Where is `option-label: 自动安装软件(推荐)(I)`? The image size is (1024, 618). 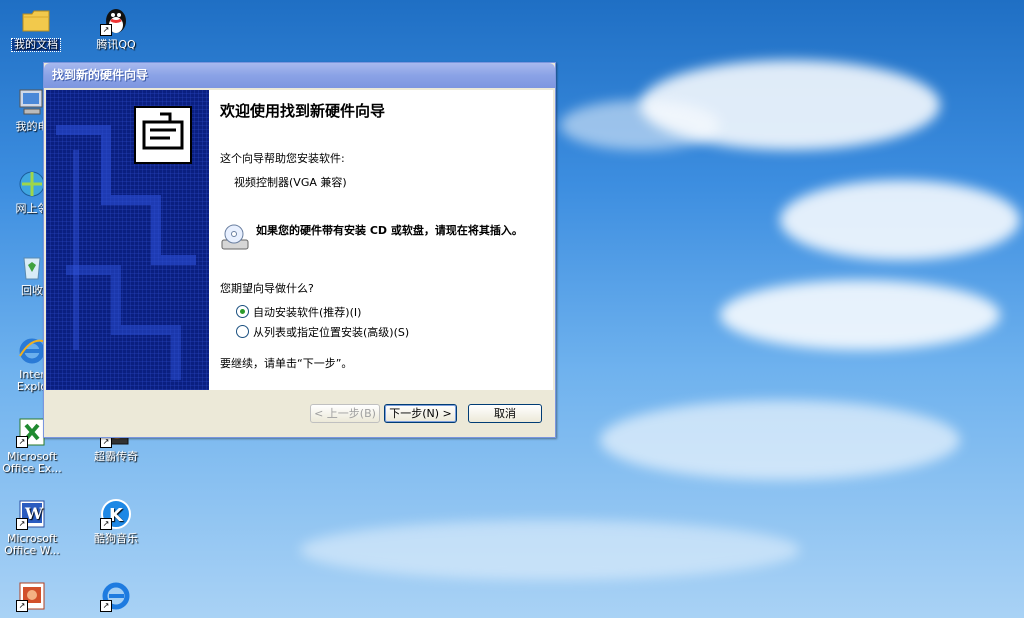 option-label: 自动安装软件(推荐)(I) is located at coordinates (307, 312).